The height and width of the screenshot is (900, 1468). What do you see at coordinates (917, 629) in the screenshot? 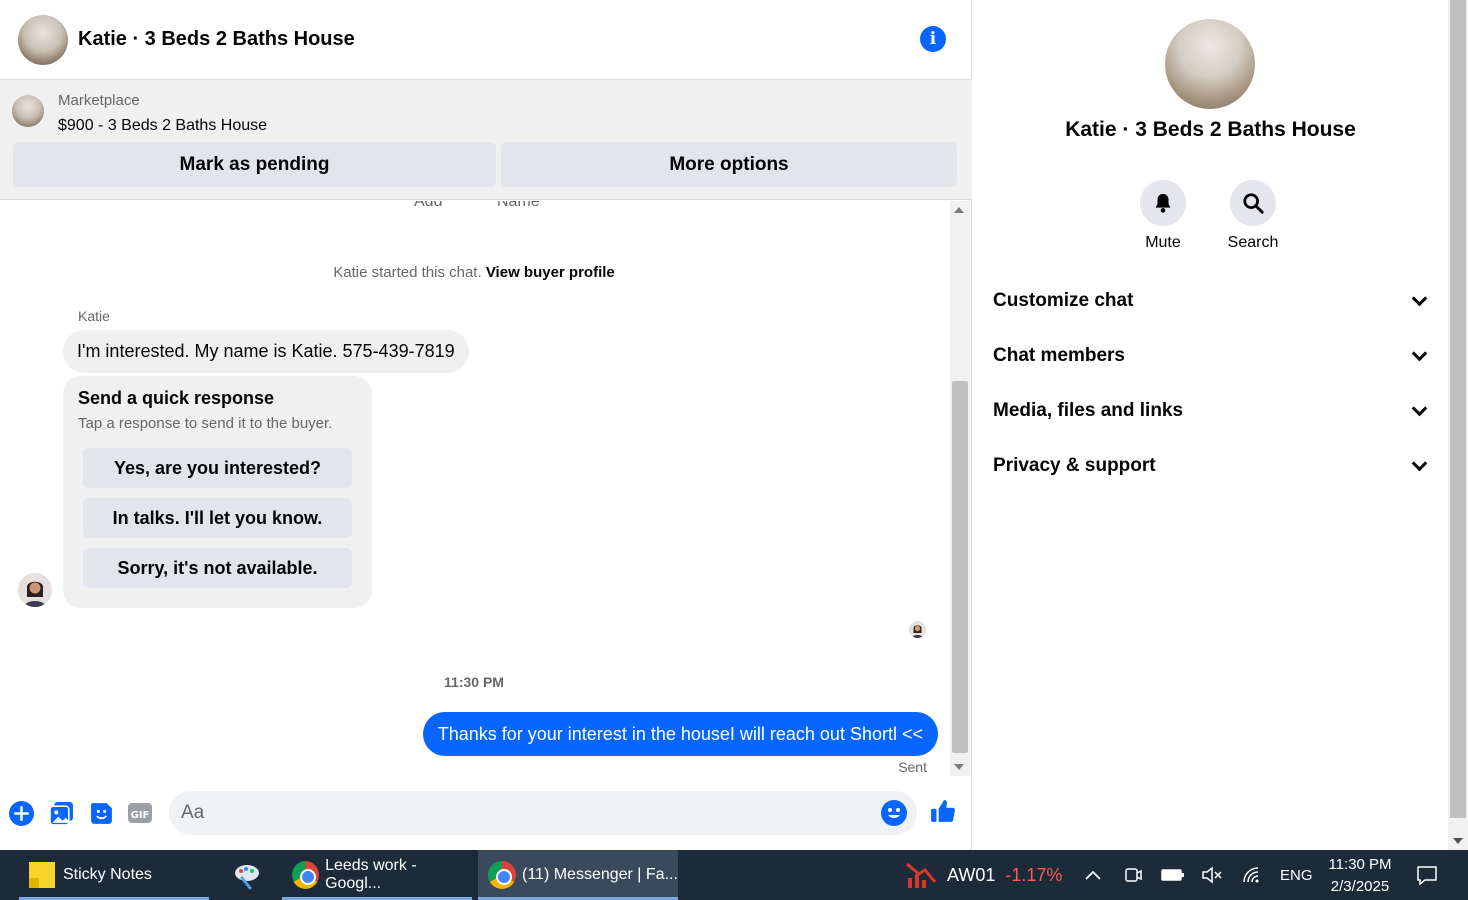
I see `seen-receipt-avatar` at bounding box center [917, 629].